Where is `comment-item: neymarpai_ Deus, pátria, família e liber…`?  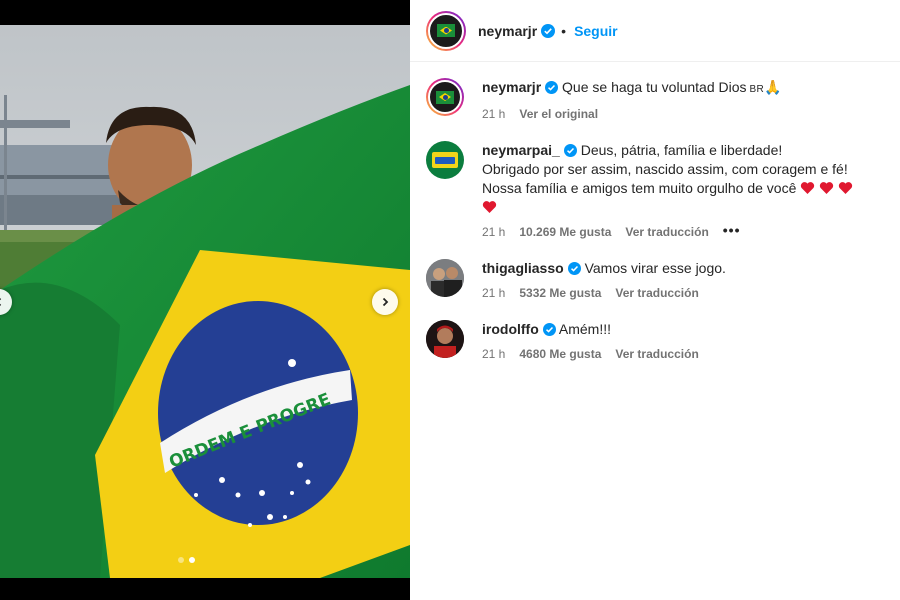
comment-item: neymarpai_ Deus, pátria, família e liber… is located at coordinates (655, 190).